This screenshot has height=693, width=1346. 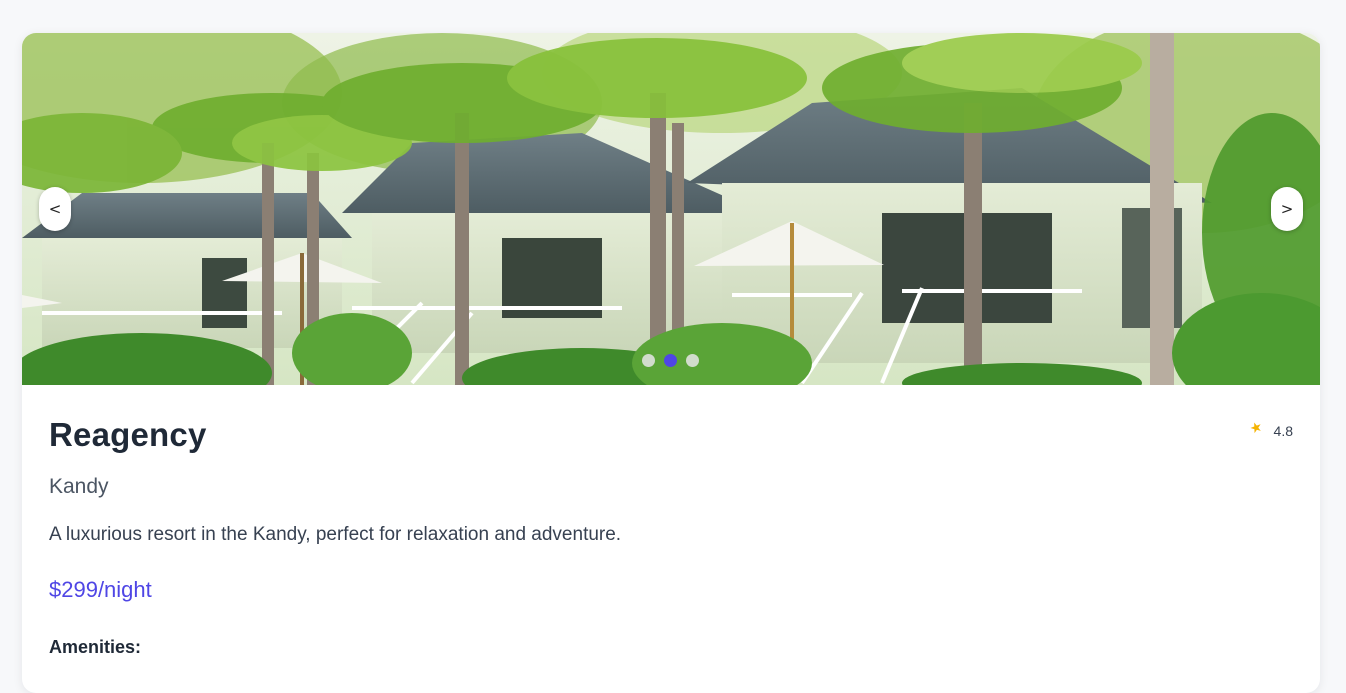 I want to click on hotel-location: Kandy, so click(x=79, y=486).